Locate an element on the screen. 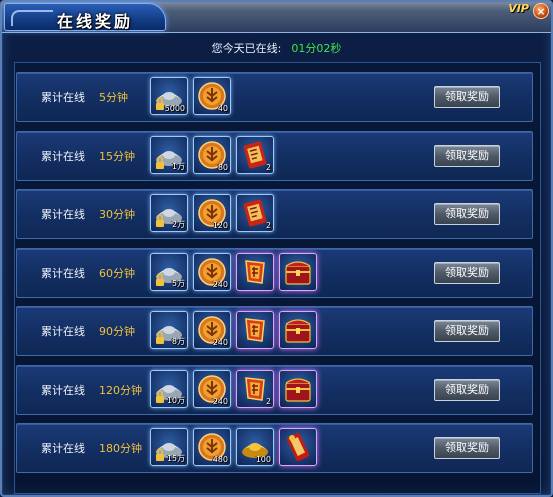 Image resolution: width=553 pixels, height=497 pixels. reward-slot: 5万 is located at coordinates (169, 271).